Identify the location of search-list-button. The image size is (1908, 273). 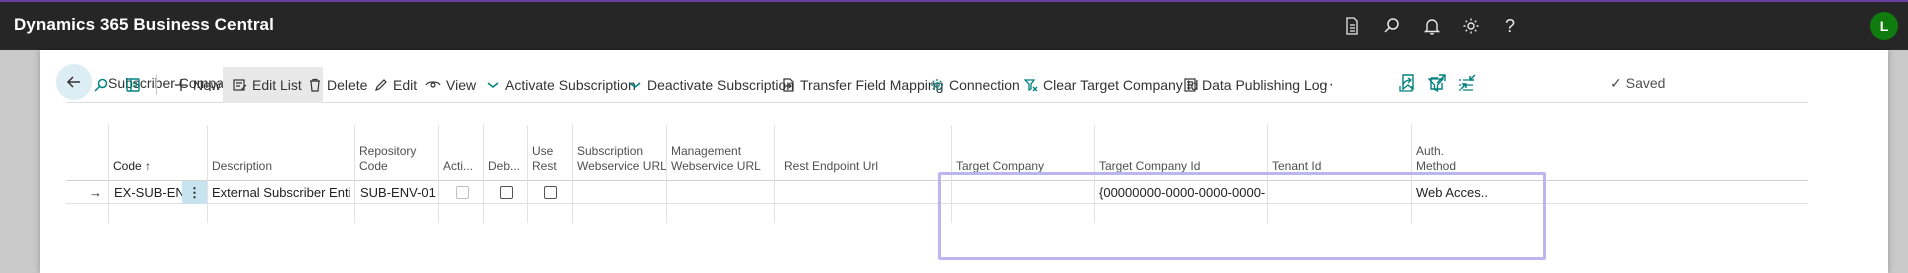
(103, 85).